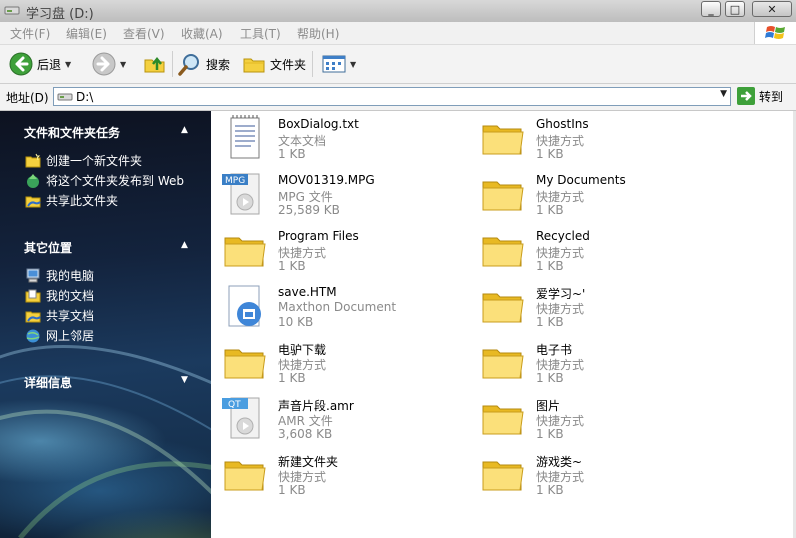  What do you see at coordinates (30, 33) in the screenshot?
I see `menu-file: 文件(F)` at bounding box center [30, 33].